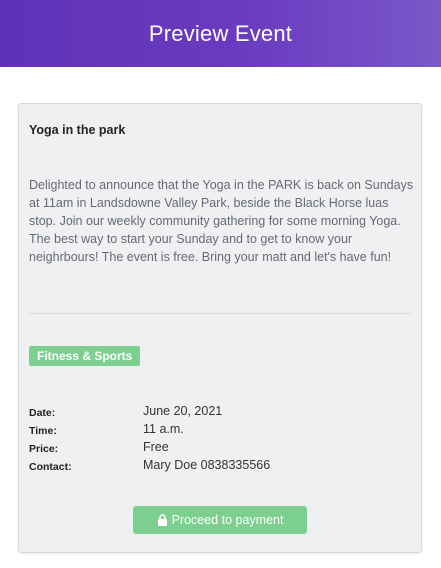 The width and height of the screenshot is (441, 568). I want to click on event-title: Yoga in the park, so click(77, 130).